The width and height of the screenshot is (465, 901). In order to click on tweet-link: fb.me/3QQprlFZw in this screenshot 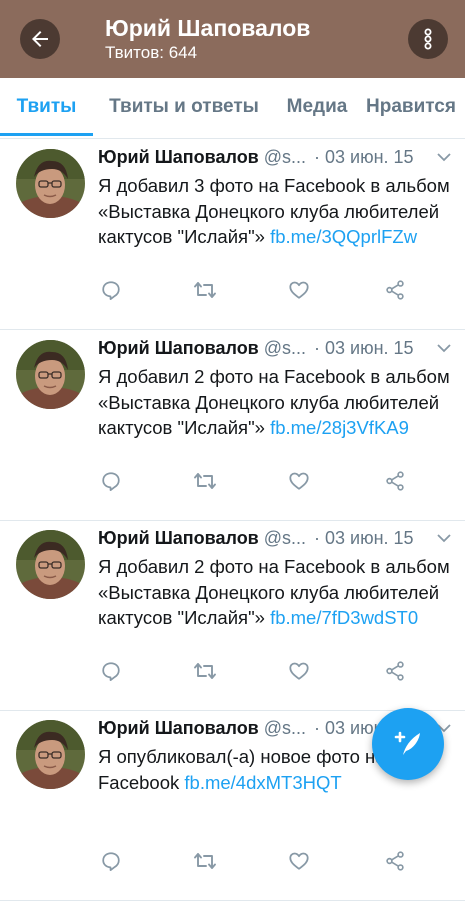, I will do `click(343, 236)`.